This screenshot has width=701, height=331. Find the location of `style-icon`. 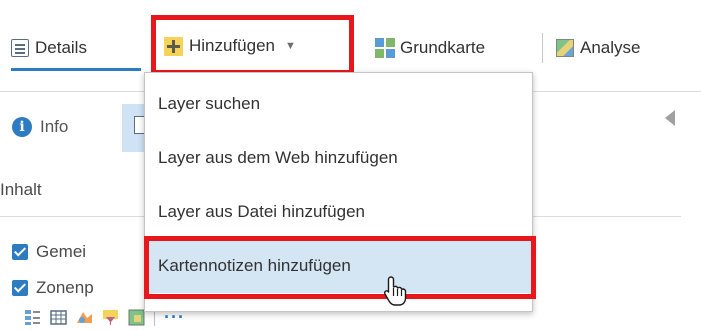

style-icon is located at coordinates (84, 317).